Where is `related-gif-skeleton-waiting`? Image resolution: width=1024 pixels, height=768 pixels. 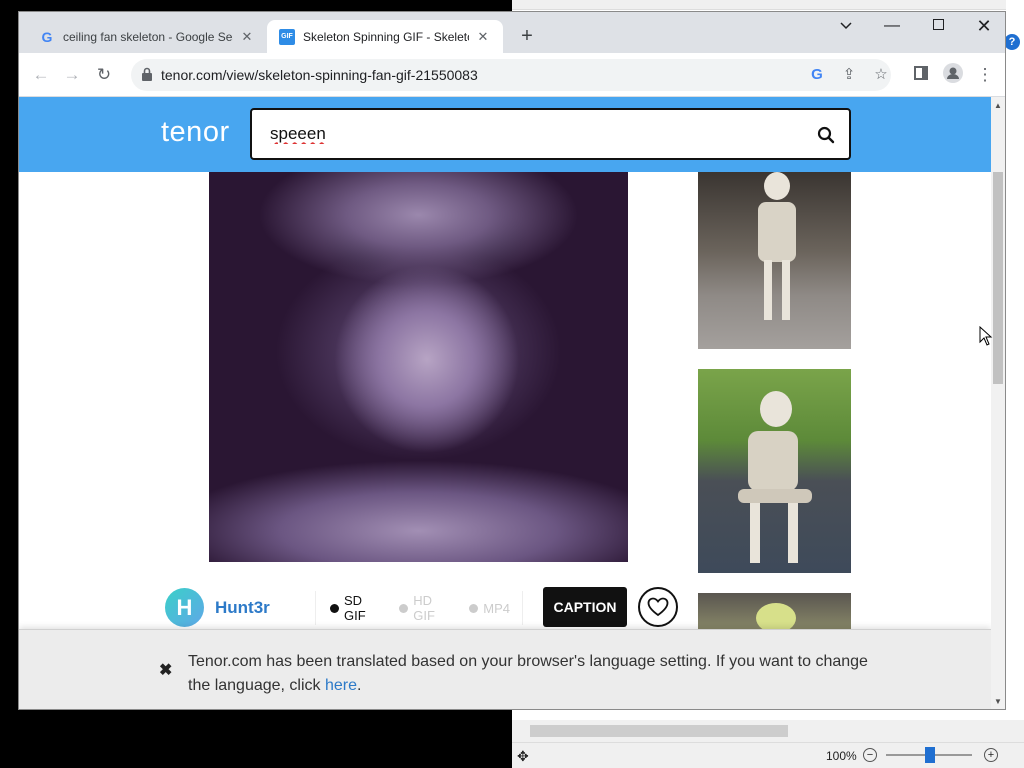 related-gif-skeleton-waiting is located at coordinates (774, 471).